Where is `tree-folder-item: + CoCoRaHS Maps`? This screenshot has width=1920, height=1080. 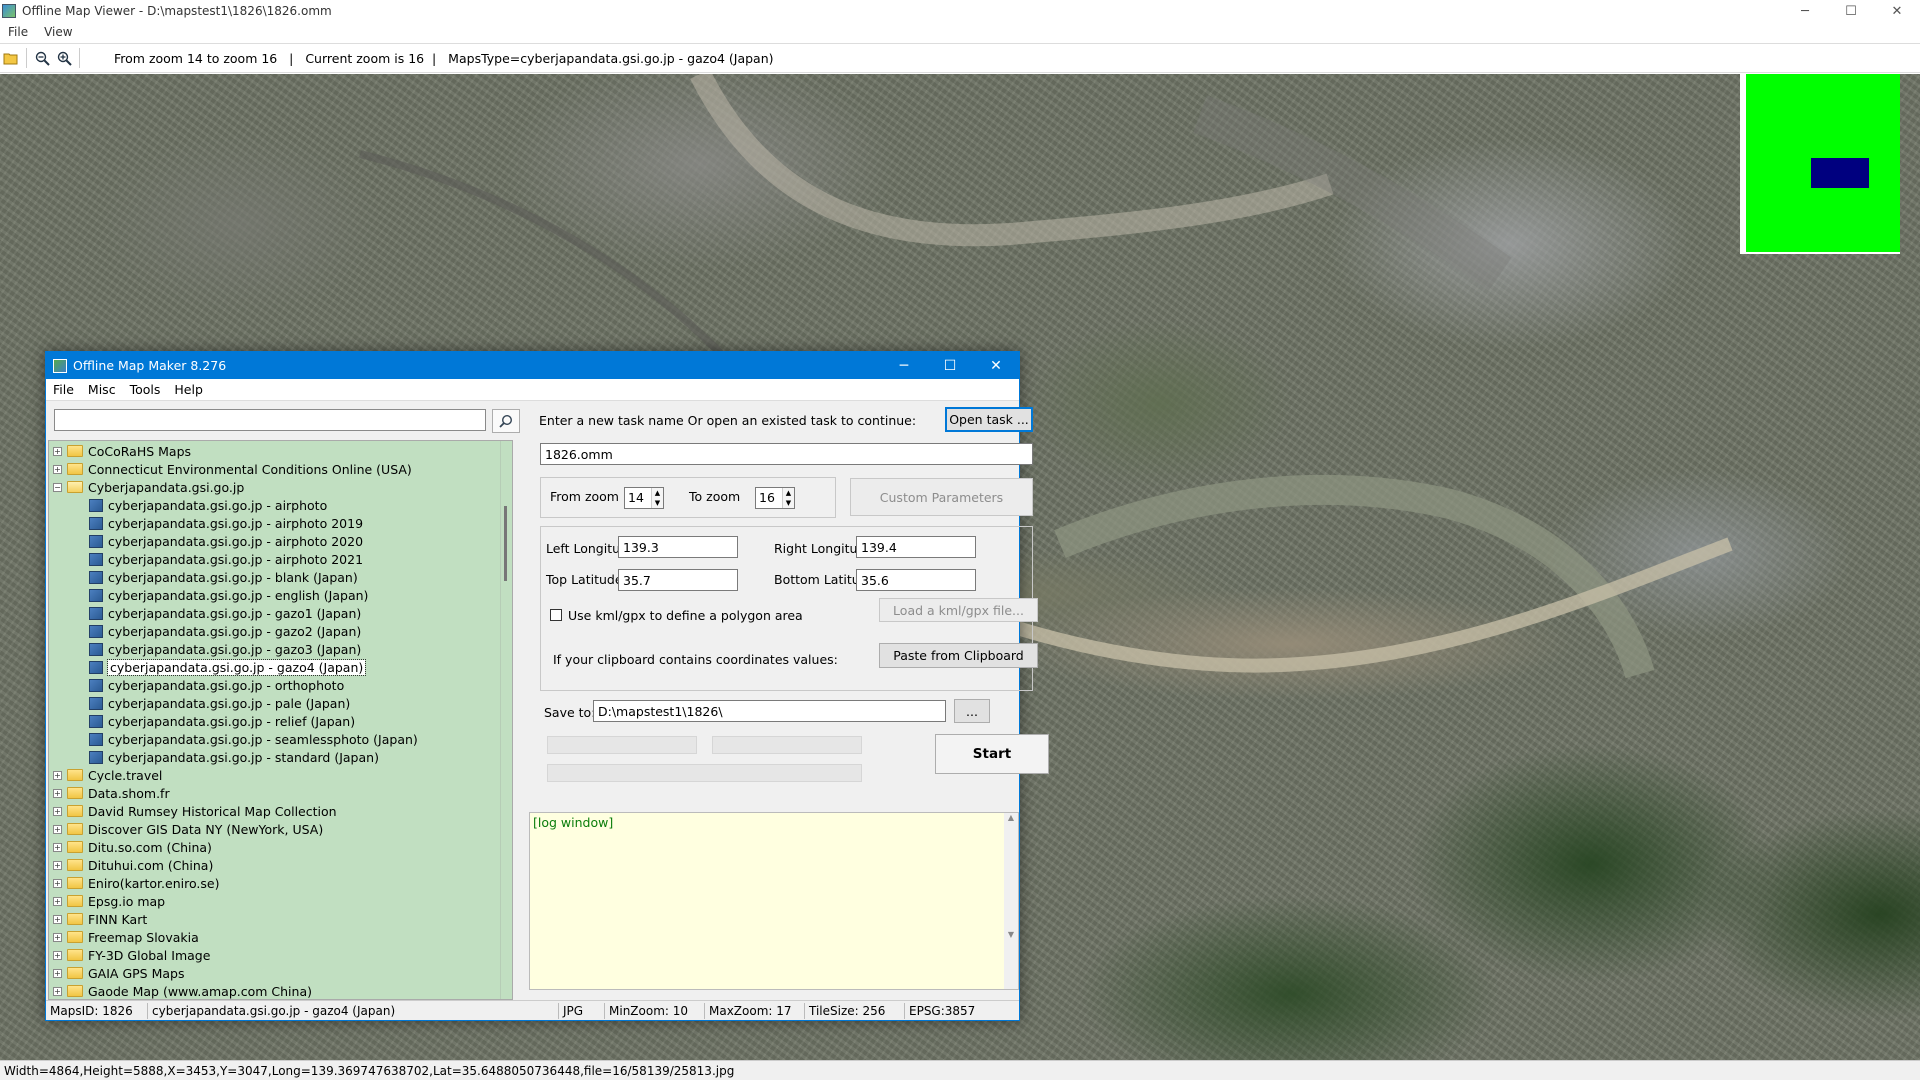
tree-folder-item: + CoCoRaHS Maps is located at coordinates (120, 451).